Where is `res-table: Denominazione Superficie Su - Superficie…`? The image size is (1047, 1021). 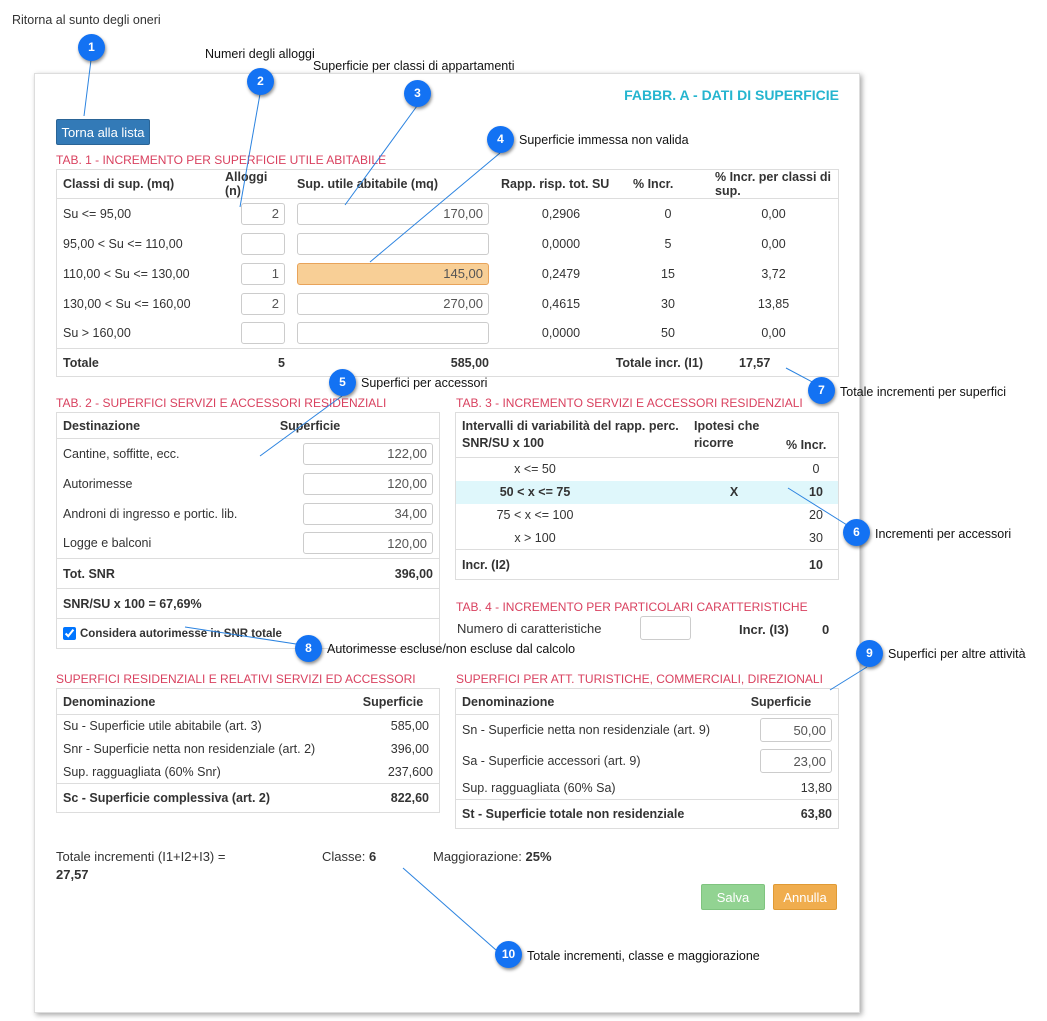 res-table: Denominazione Superficie Su - Superficie… is located at coordinates (248, 750).